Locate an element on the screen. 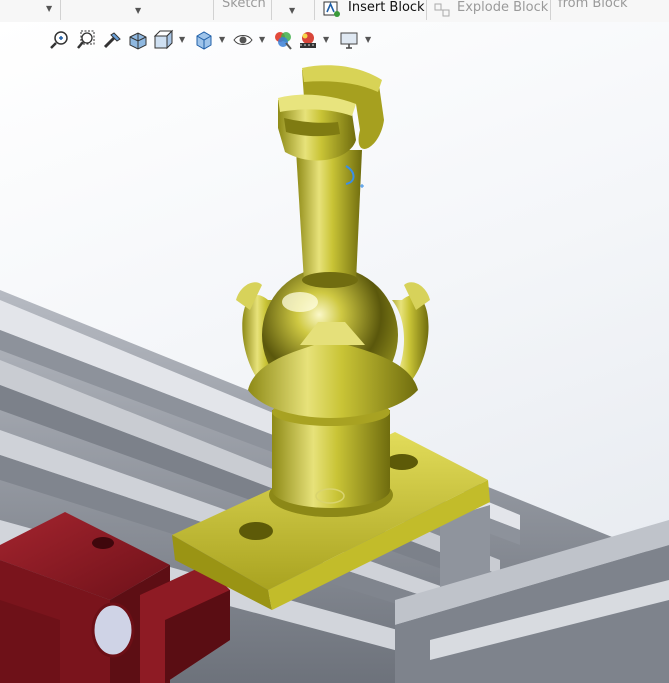 The image size is (669, 683). previous-view-icon is located at coordinates (112, 40).